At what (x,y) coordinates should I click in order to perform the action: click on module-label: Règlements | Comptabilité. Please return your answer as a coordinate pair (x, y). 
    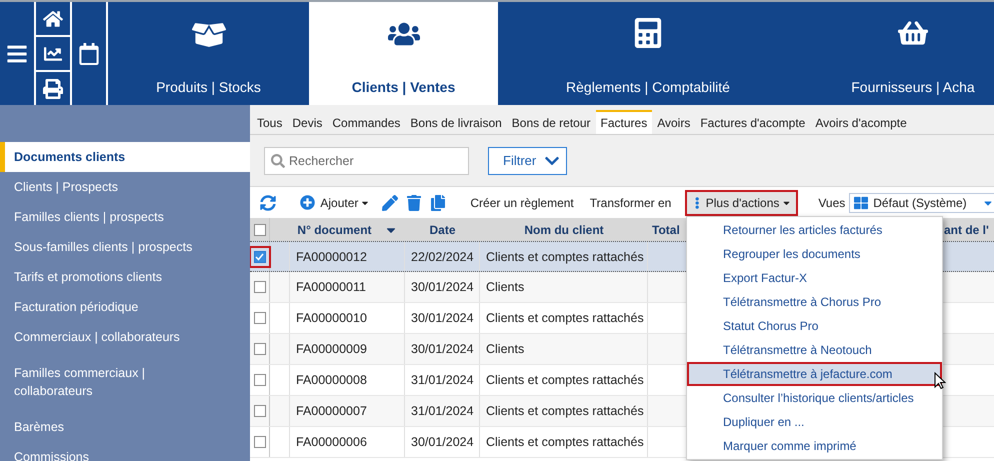
    Looking at the image, I should click on (648, 87).